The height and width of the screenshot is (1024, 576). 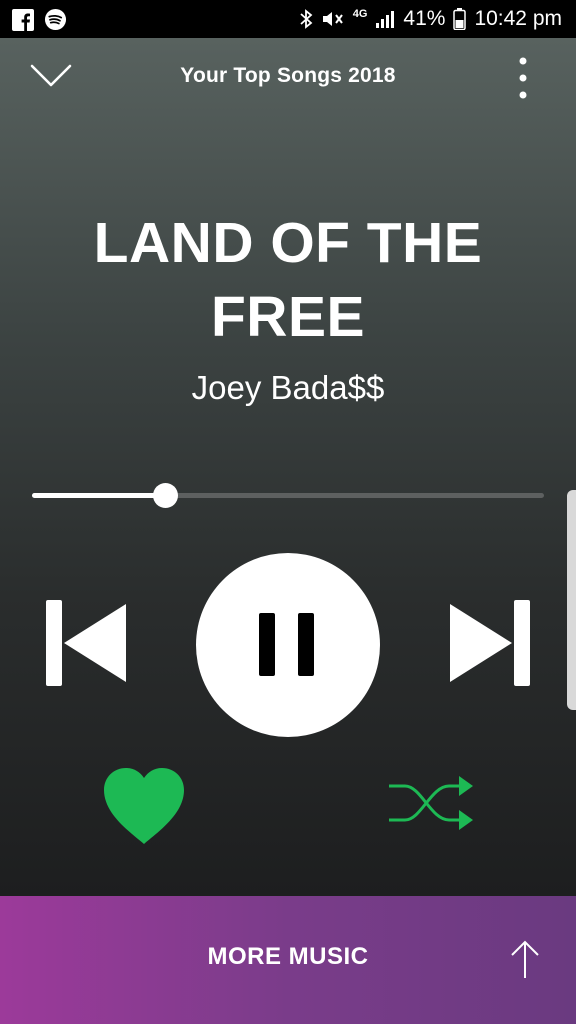 I want to click on heart-icon, so click(x=144, y=806).